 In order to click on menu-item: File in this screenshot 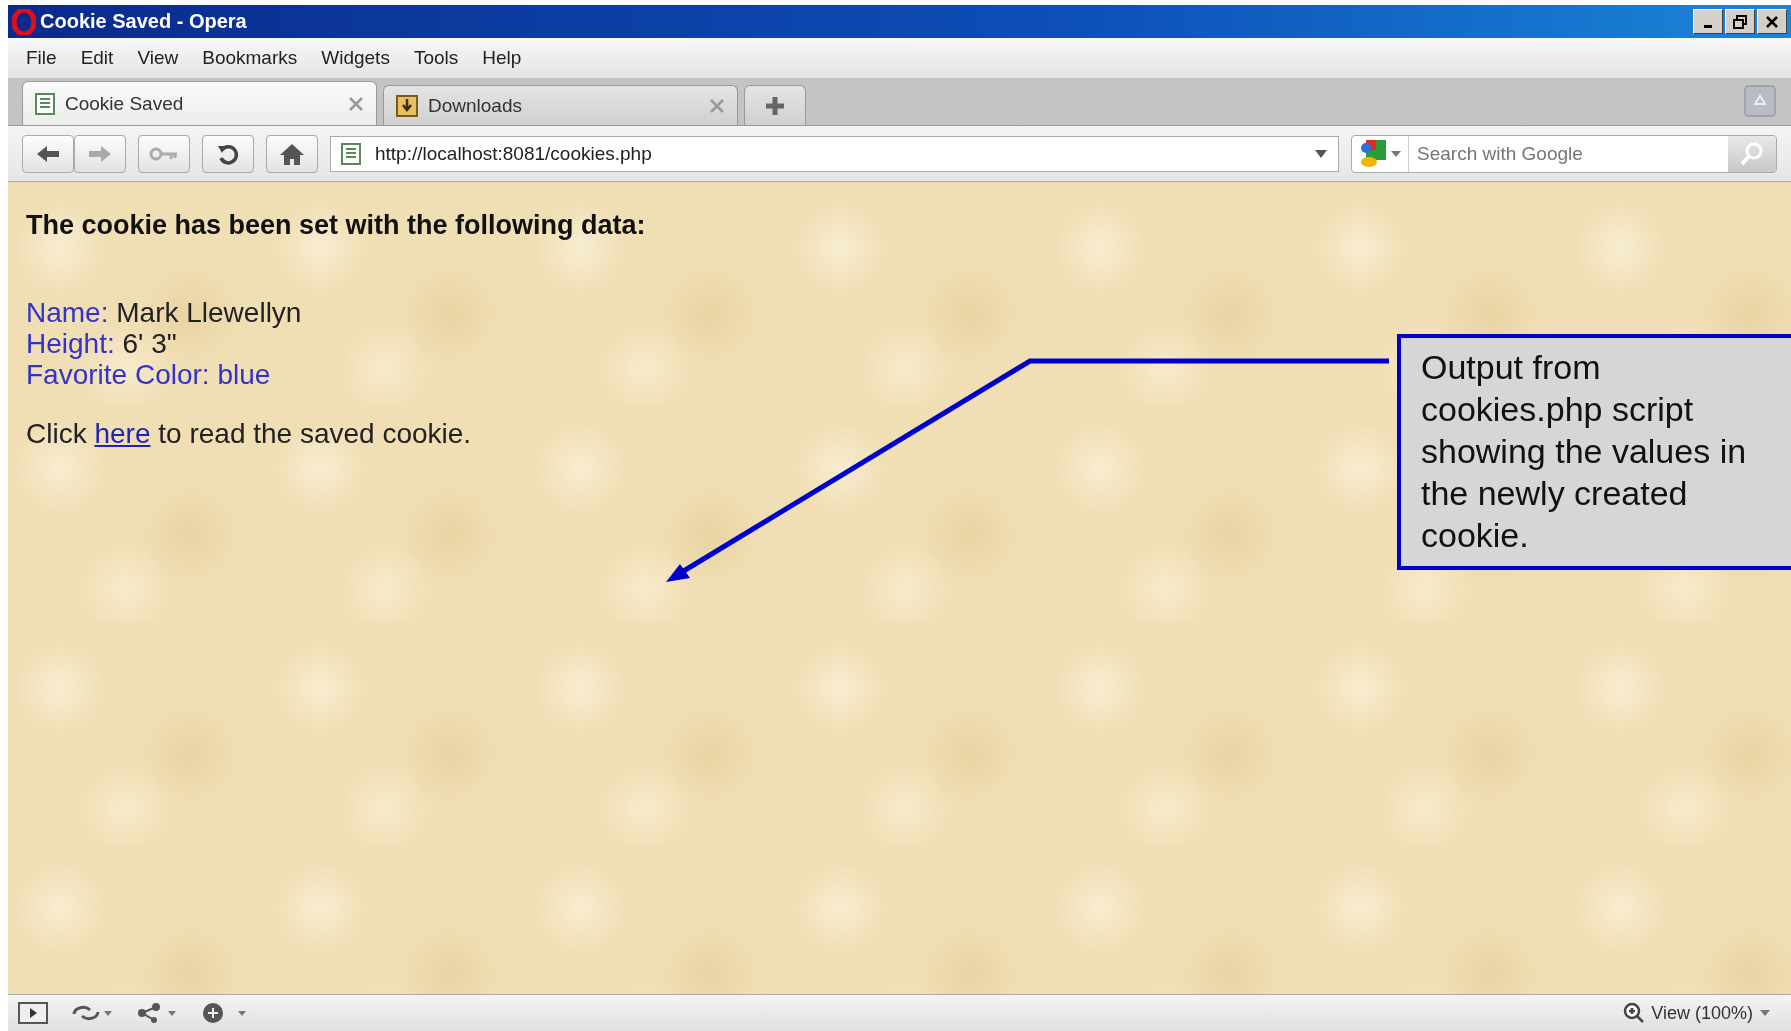, I will do `click(45, 58)`.